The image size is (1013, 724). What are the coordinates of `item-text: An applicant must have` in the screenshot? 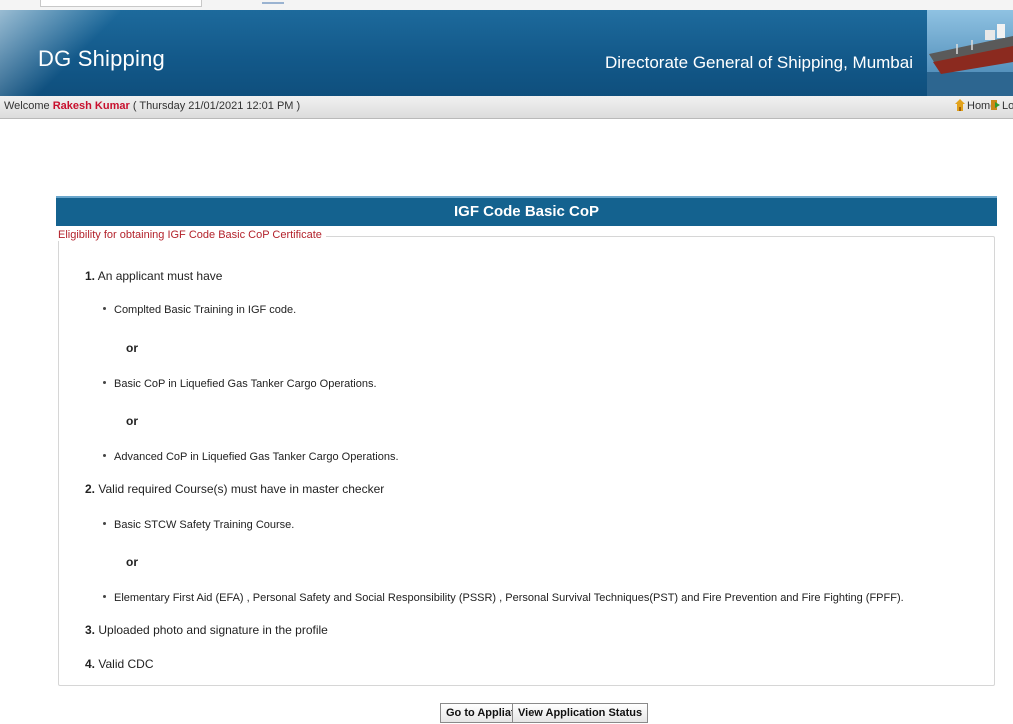 It's located at (160, 276).